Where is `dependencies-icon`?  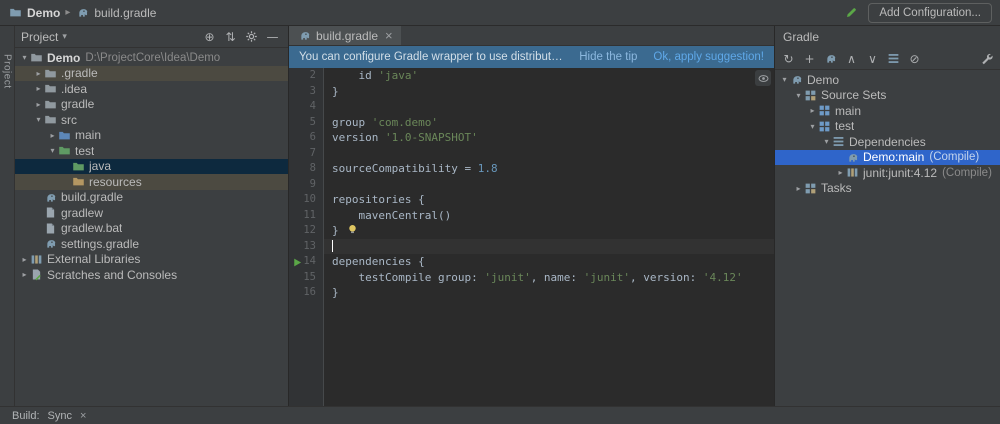 dependencies-icon is located at coordinates (893, 59).